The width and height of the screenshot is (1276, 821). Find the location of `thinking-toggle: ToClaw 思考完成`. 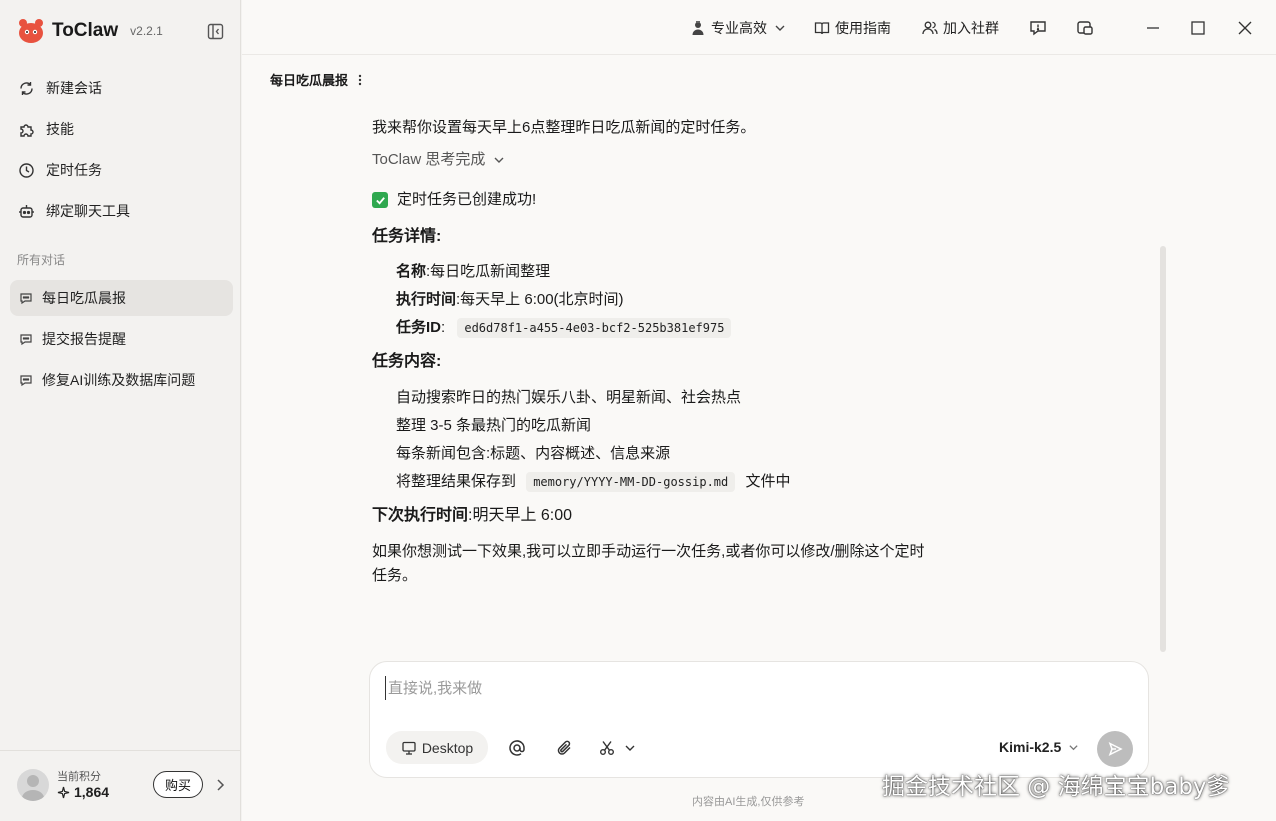

thinking-toggle: ToClaw 思考完成 is located at coordinates (438, 160).